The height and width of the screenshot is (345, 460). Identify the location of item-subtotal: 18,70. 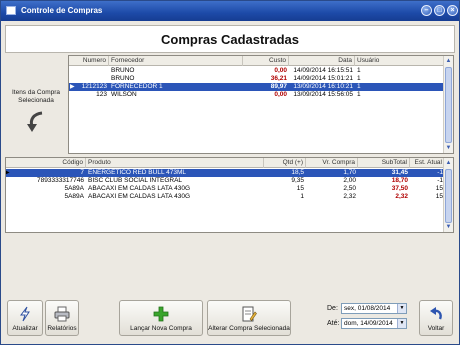
(399, 180).